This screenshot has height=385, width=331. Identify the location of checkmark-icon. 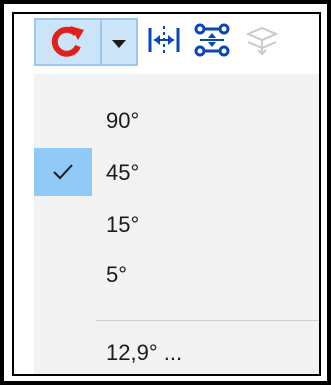
(63, 172).